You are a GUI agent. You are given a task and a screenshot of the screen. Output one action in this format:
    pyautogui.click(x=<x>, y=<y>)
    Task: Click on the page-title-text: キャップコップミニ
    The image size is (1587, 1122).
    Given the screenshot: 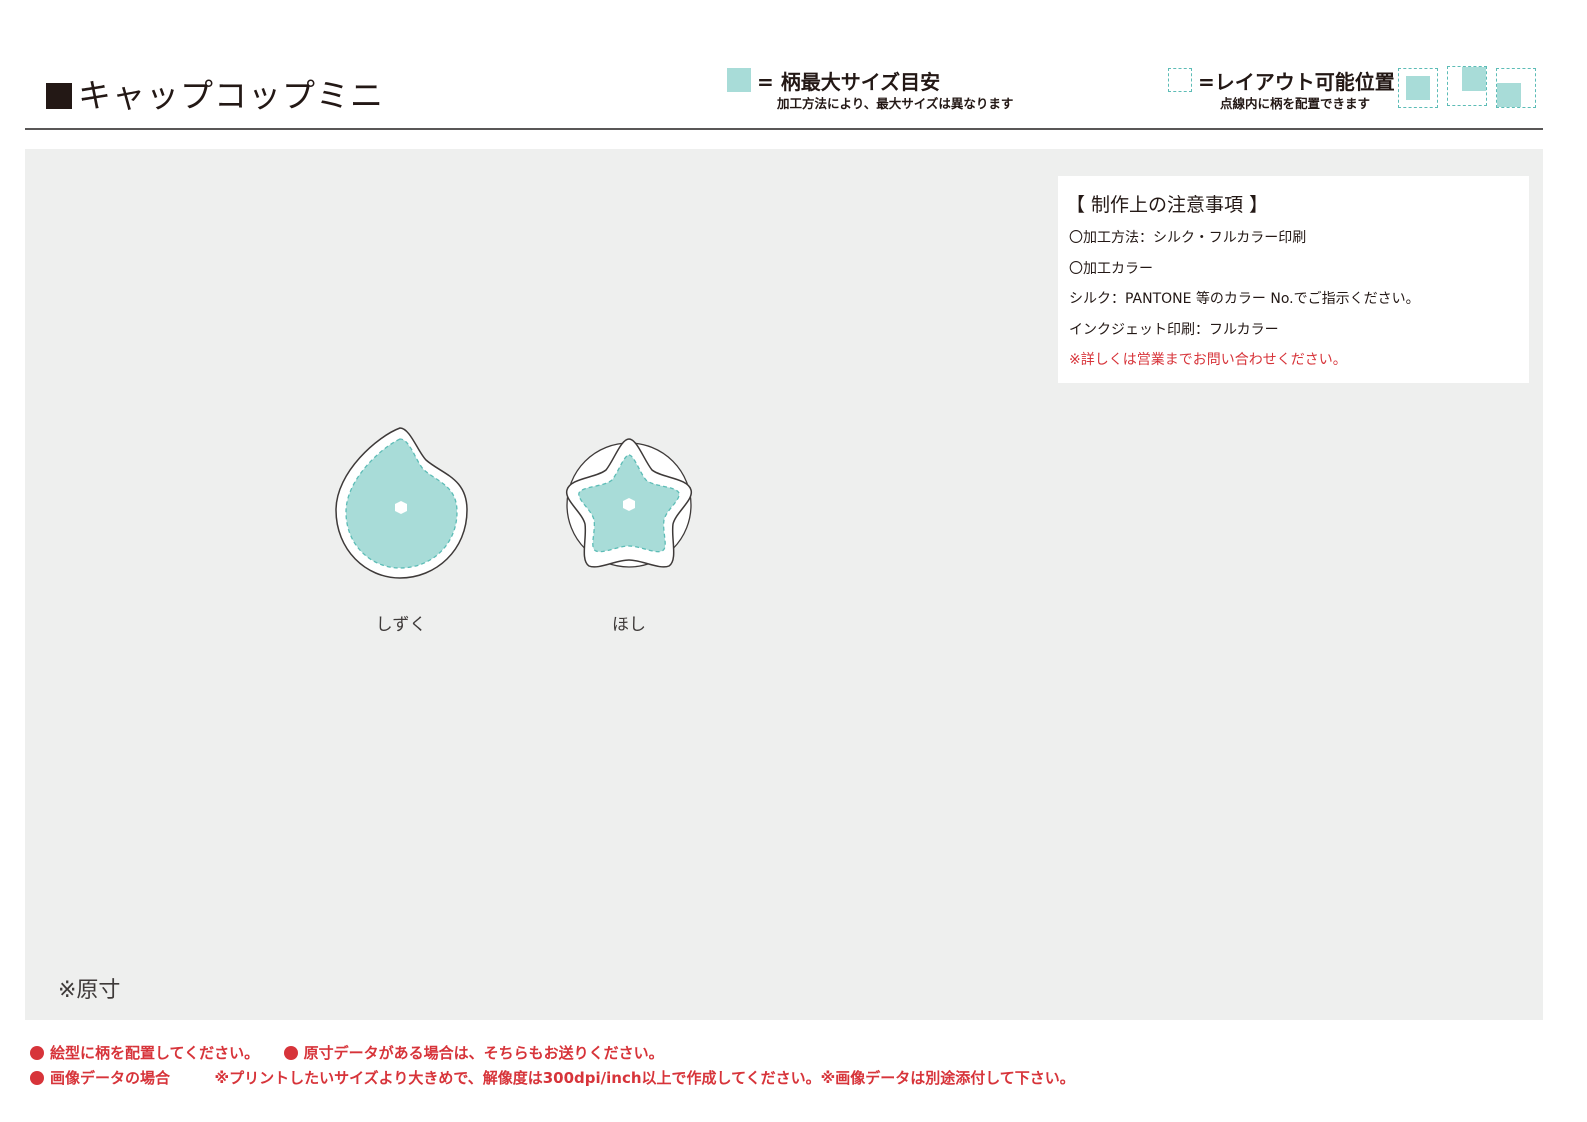 What is the action you would take?
    pyautogui.click(x=231, y=95)
    